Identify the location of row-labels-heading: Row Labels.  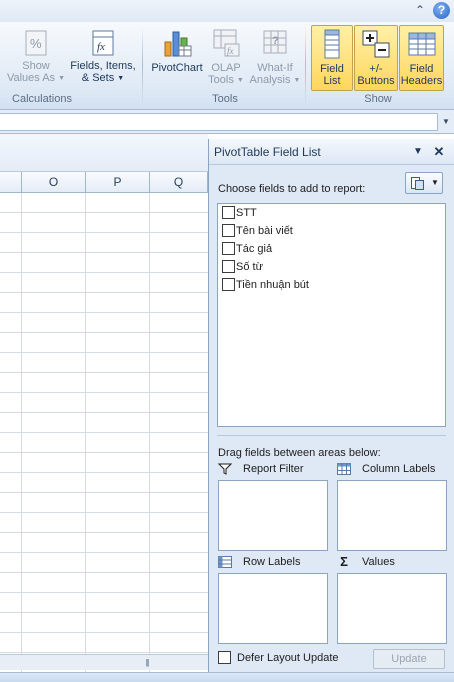
(273, 562).